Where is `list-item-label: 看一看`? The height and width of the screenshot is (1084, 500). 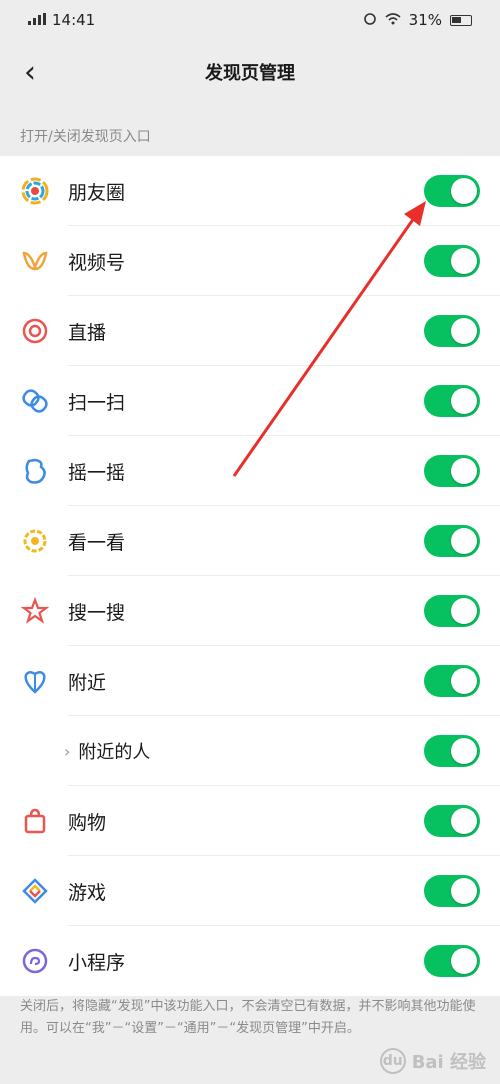 list-item-label: 看一看 is located at coordinates (97, 542).